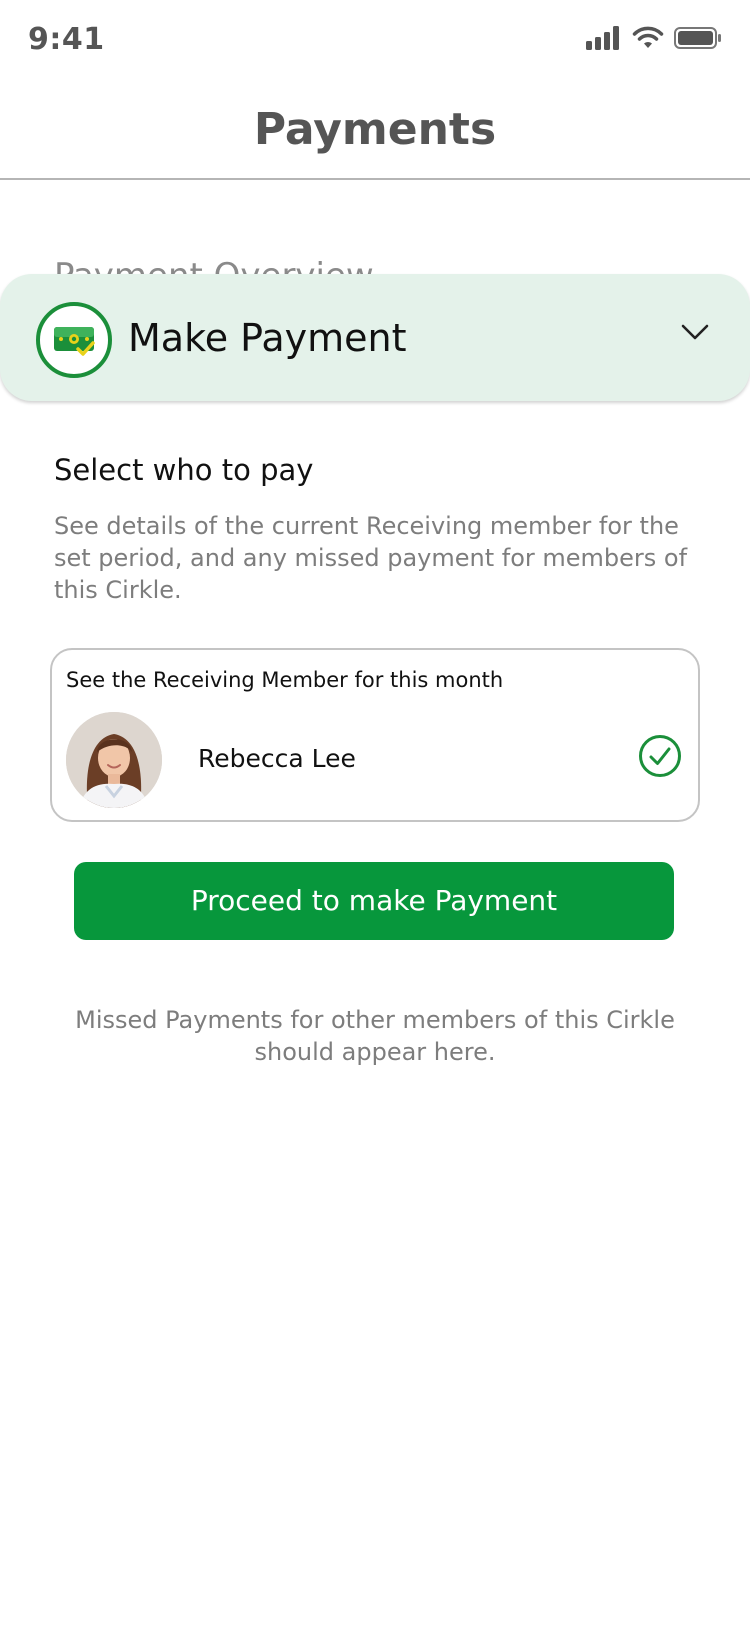 The image size is (750, 1634). What do you see at coordinates (648, 40) in the screenshot?
I see `wifi-icon` at bounding box center [648, 40].